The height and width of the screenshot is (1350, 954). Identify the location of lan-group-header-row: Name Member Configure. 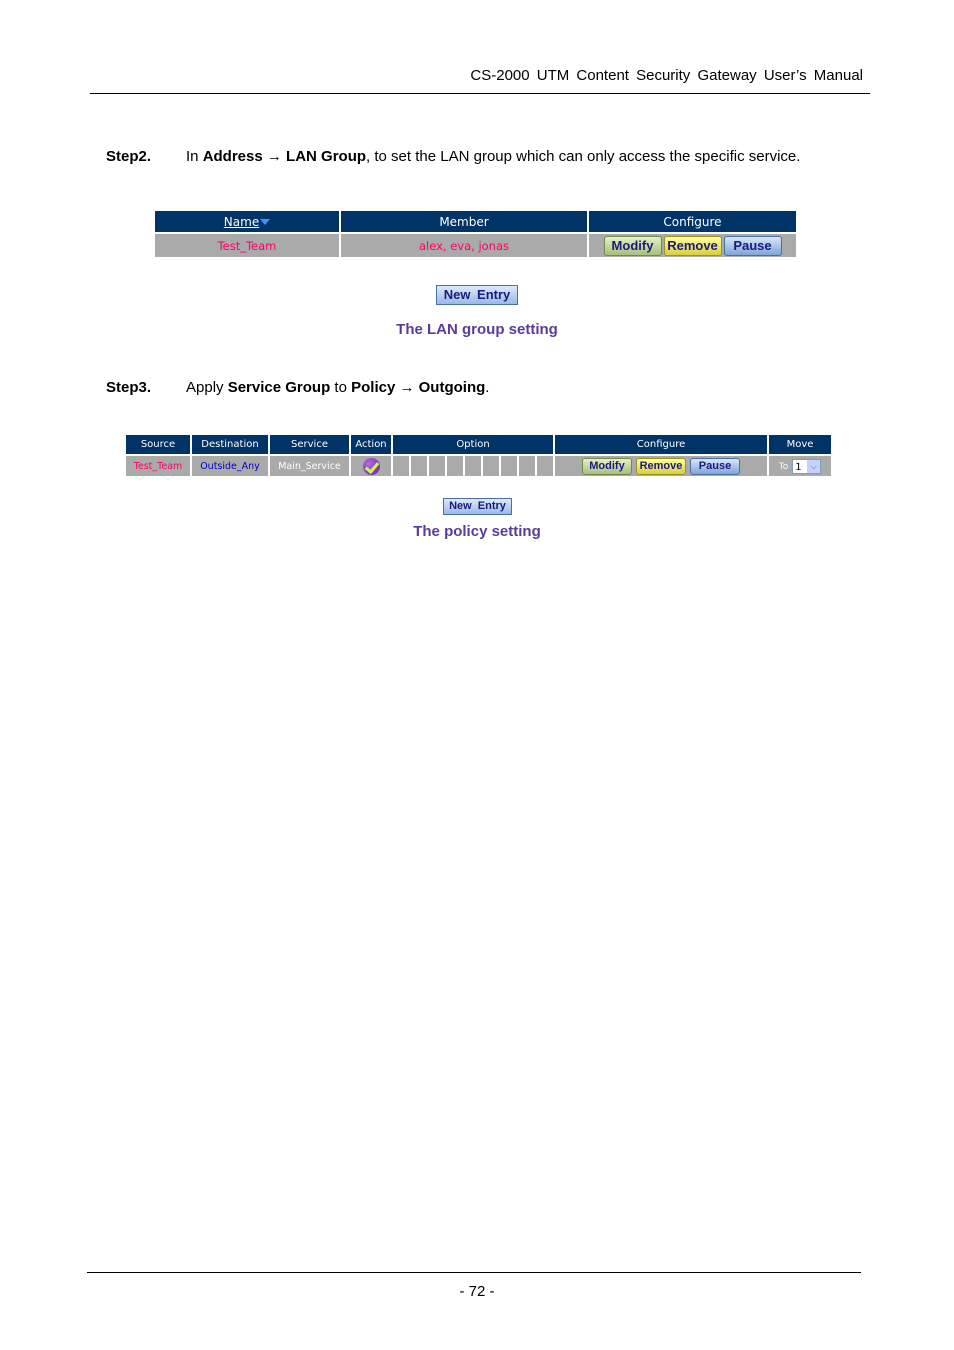
(475, 221).